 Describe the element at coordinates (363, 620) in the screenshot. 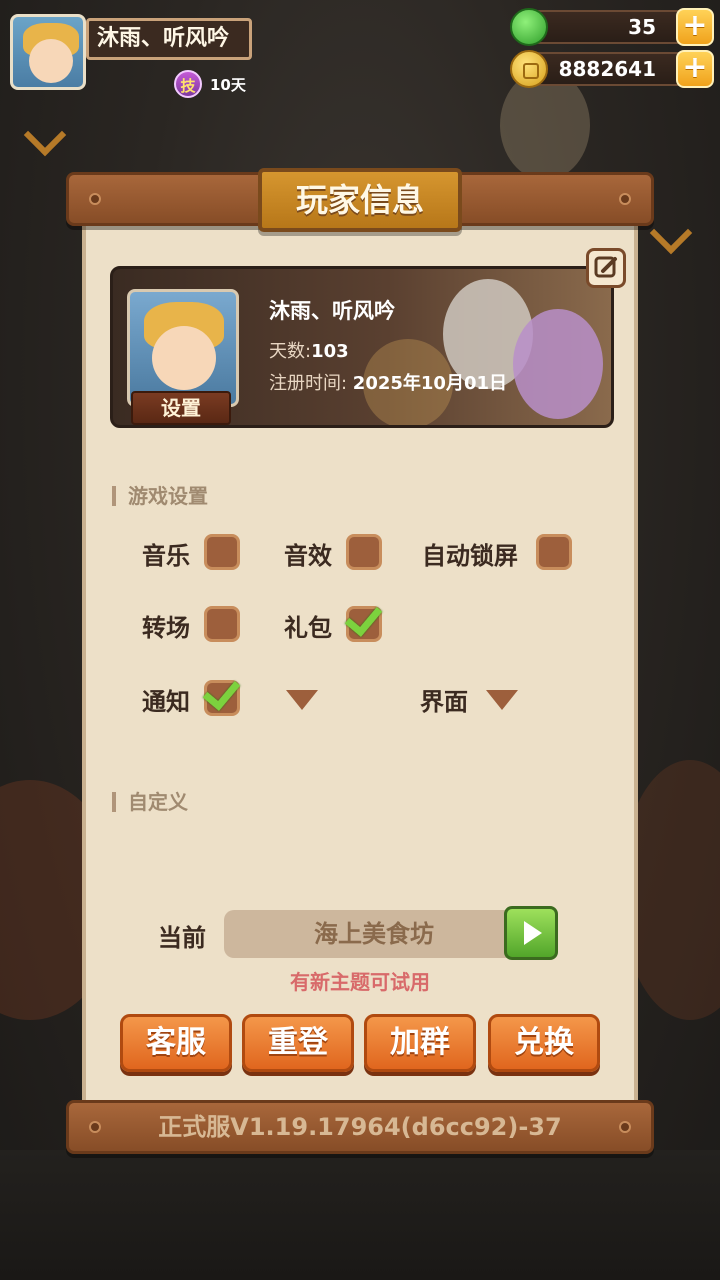

I see `gift-checkbox` at that location.